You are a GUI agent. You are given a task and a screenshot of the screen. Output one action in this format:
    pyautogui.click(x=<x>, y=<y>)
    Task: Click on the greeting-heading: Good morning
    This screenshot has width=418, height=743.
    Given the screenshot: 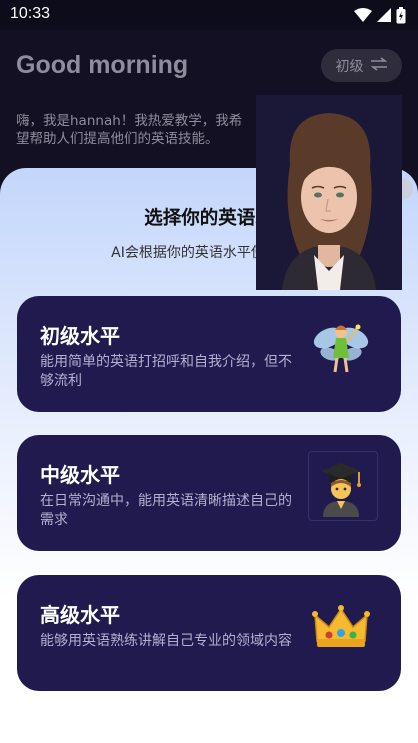 What is the action you would take?
    pyautogui.click(x=102, y=65)
    